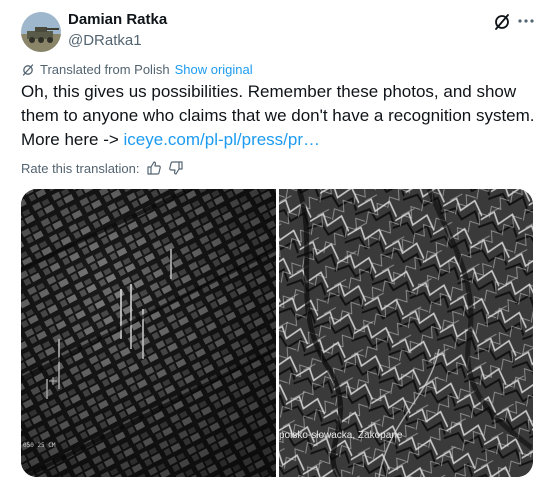  Describe the element at coordinates (39, 445) in the screenshot. I see `scale-label: 050 25 CM` at that location.